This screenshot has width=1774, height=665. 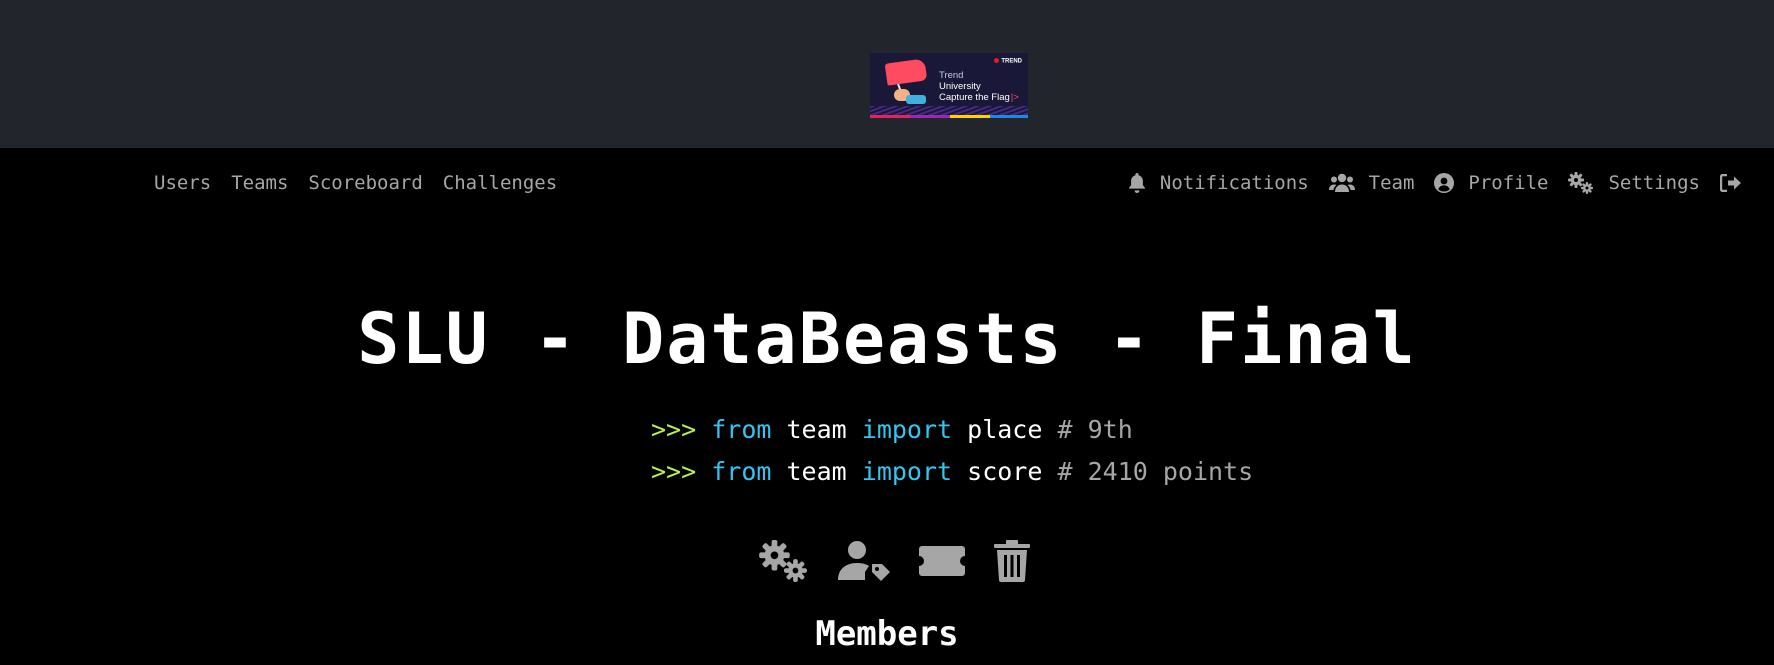 I want to click on banner-line-2: University, so click(x=960, y=86).